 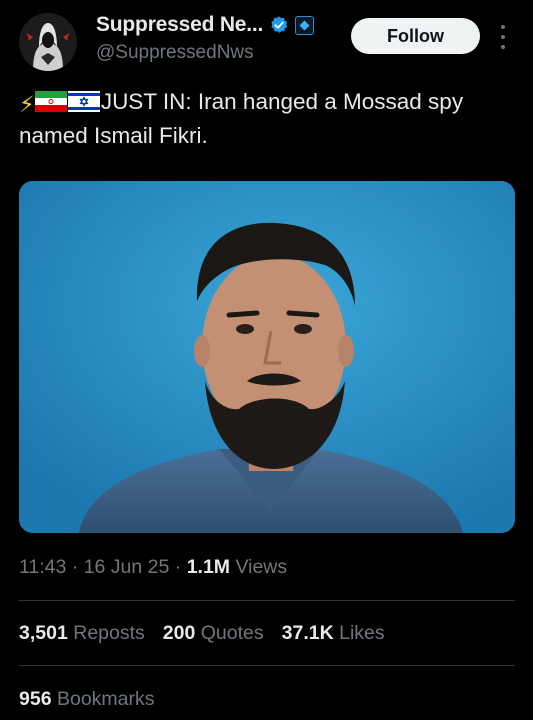 I want to click on israel-flag-icon, so click(x=83, y=101).